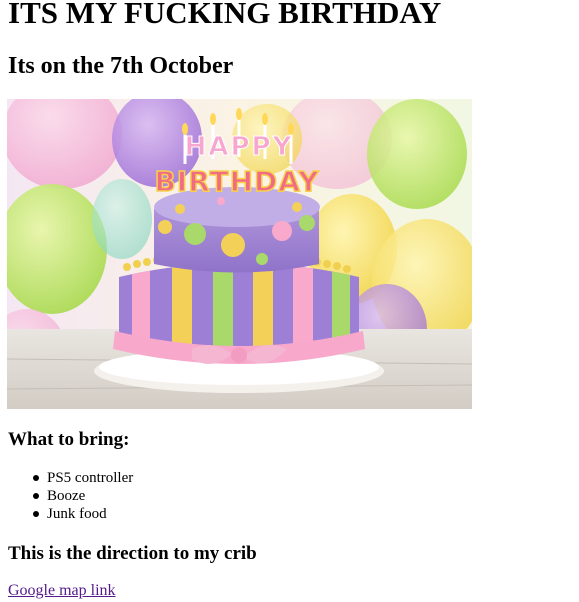 The height and width of the screenshot is (602, 579). Describe the element at coordinates (236, 181) in the screenshot. I see `cake-topper-birthday: BIRTHDAY` at that location.